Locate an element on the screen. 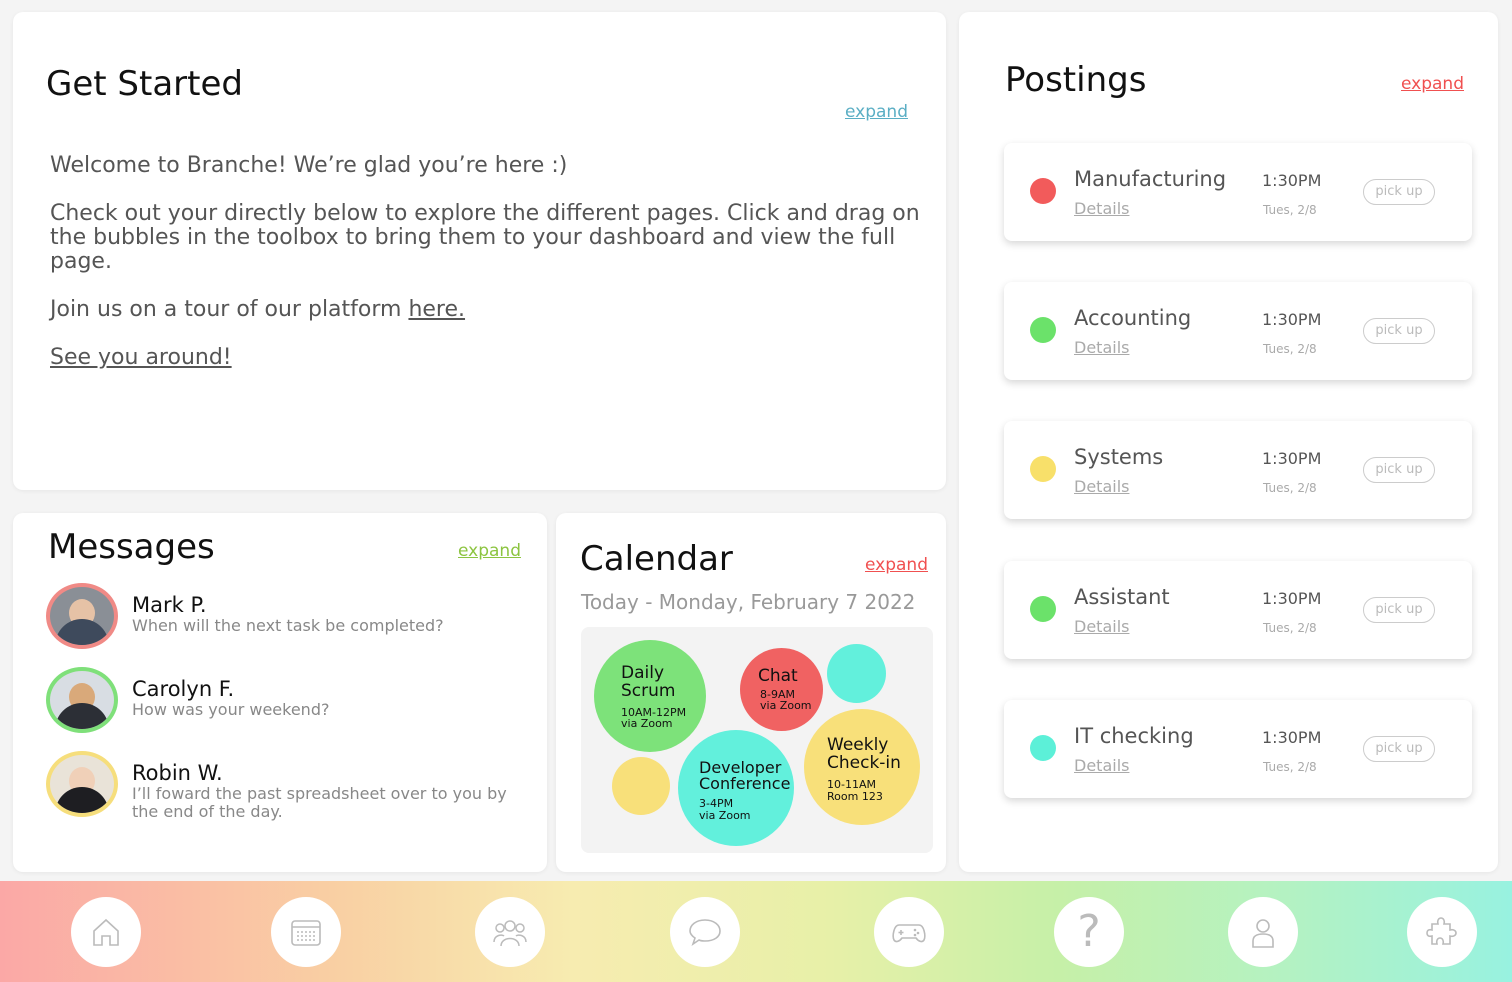 Image resolution: width=1512 pixels, height=982 pixels. profile-icon is located at coordinates (1263, 933).